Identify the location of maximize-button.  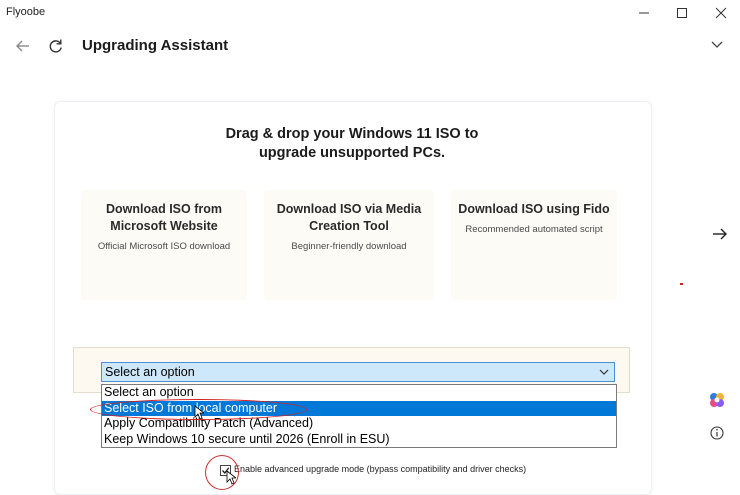
(682, 13).